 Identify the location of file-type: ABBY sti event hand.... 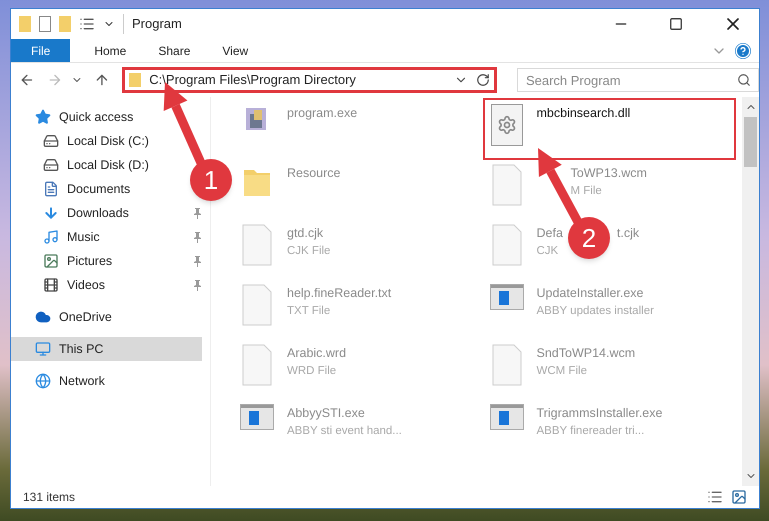
(344, 431).